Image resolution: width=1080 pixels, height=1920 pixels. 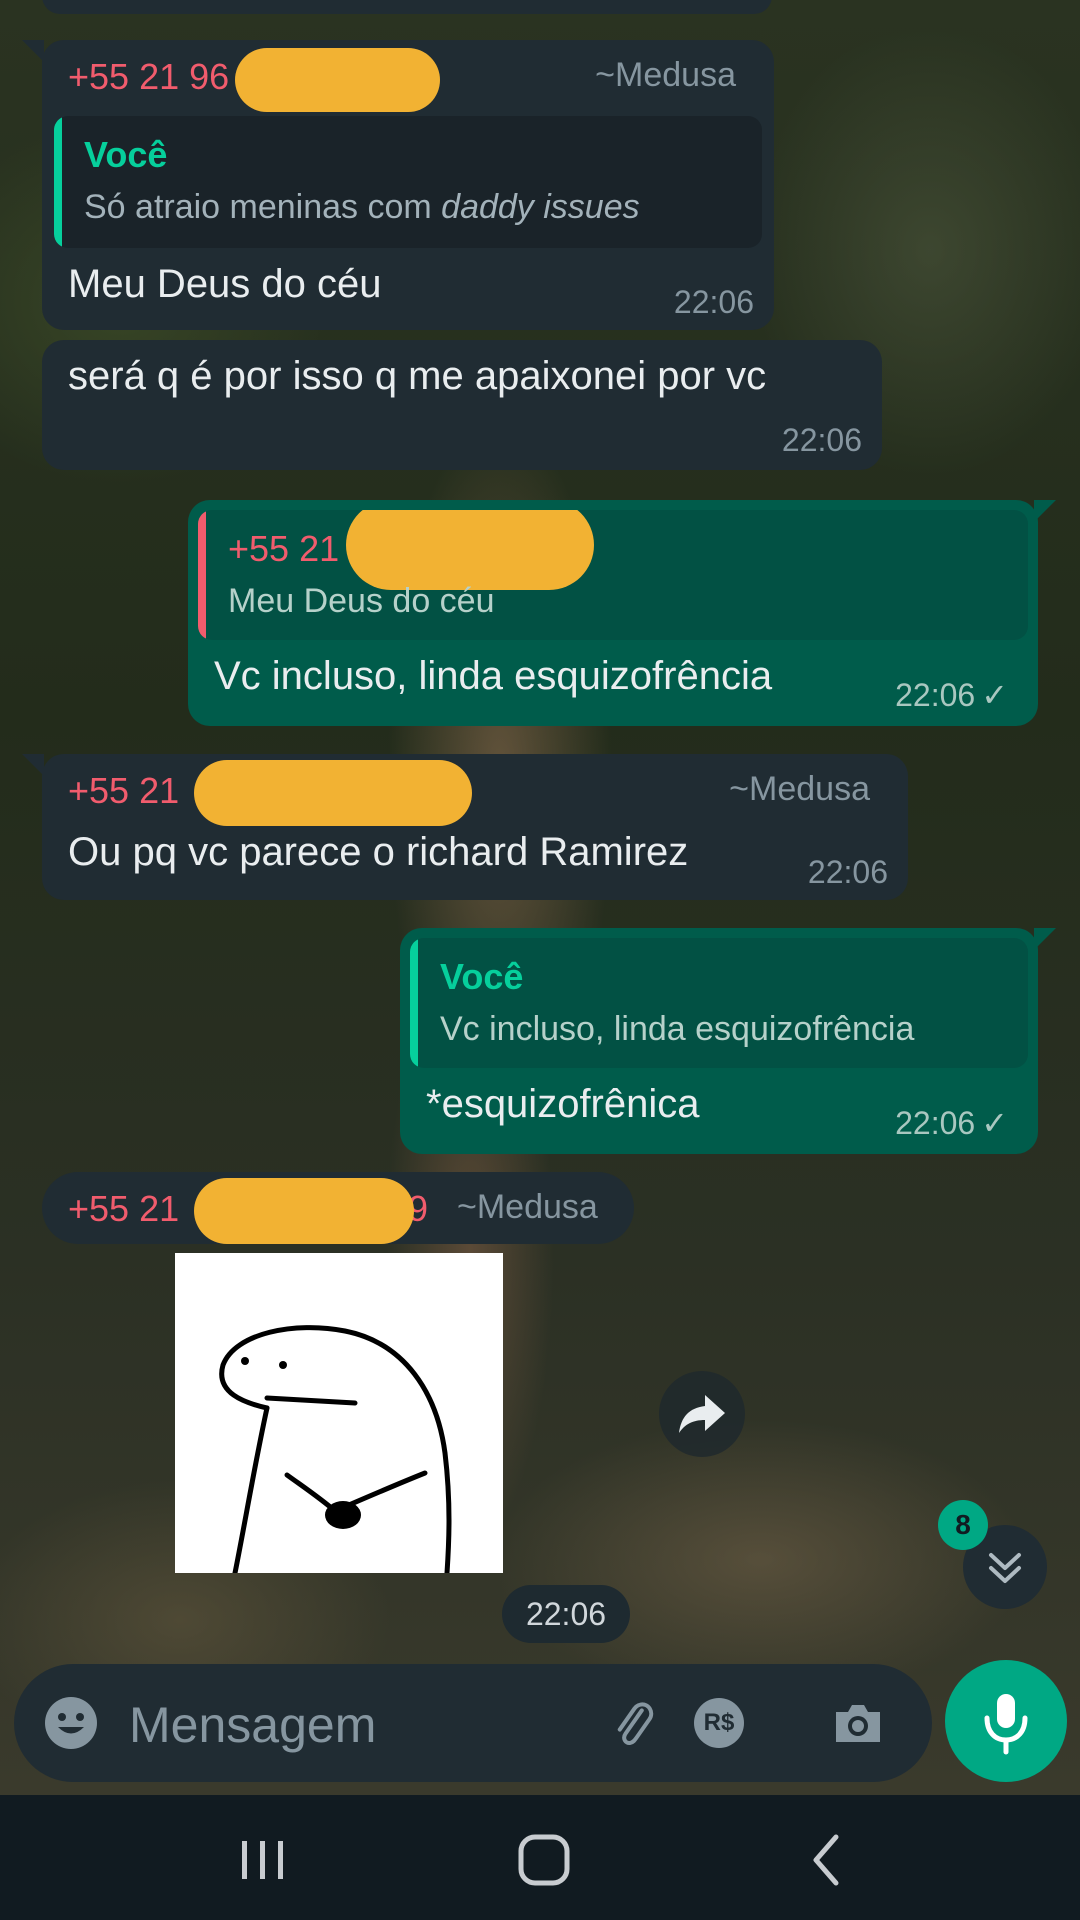 I want to click on previous-message-bubble, so click(x=407, y=7).